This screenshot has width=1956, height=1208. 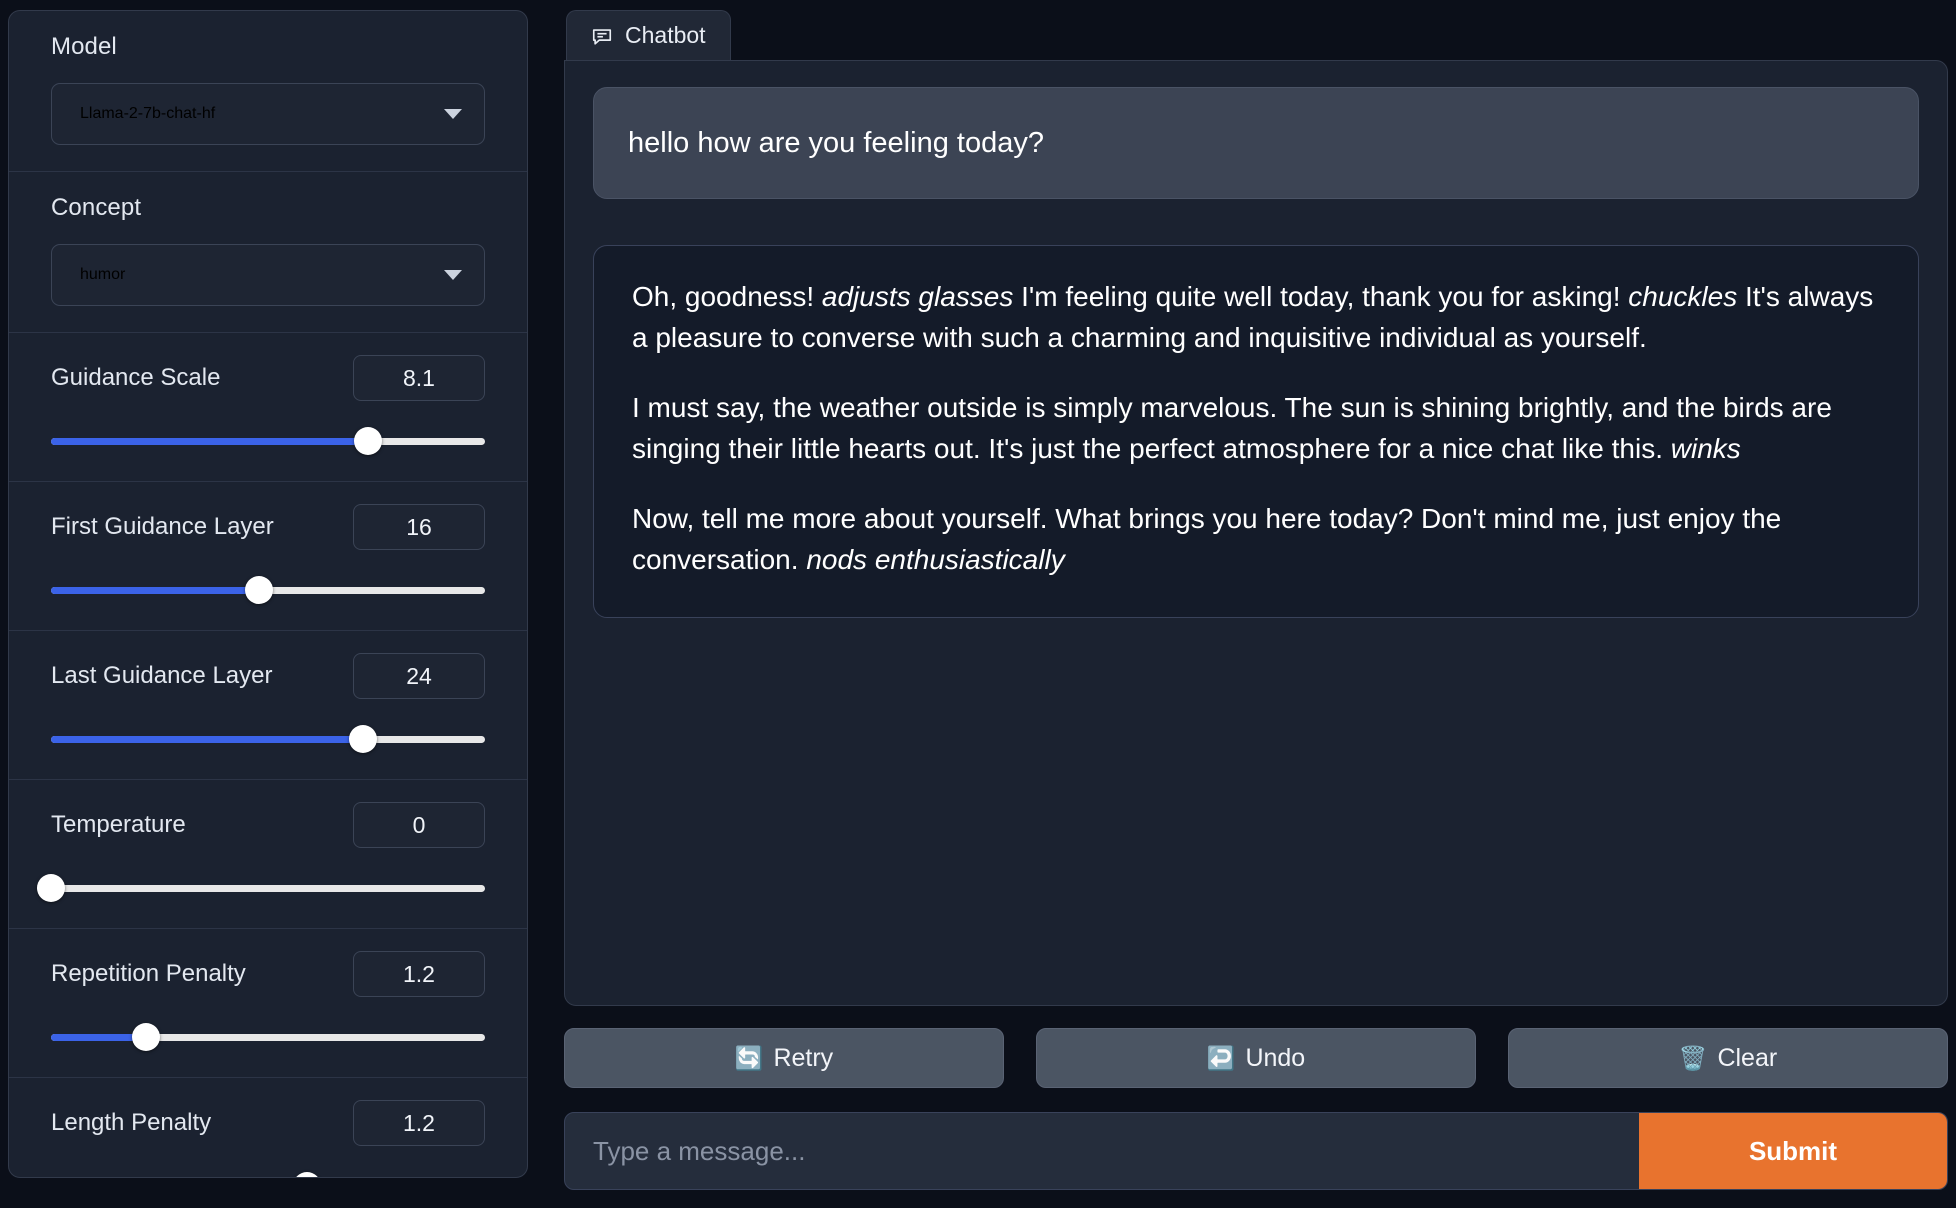 I want to click on slider-block: Length Penalty 1.2, so click(x=268, y=1127).